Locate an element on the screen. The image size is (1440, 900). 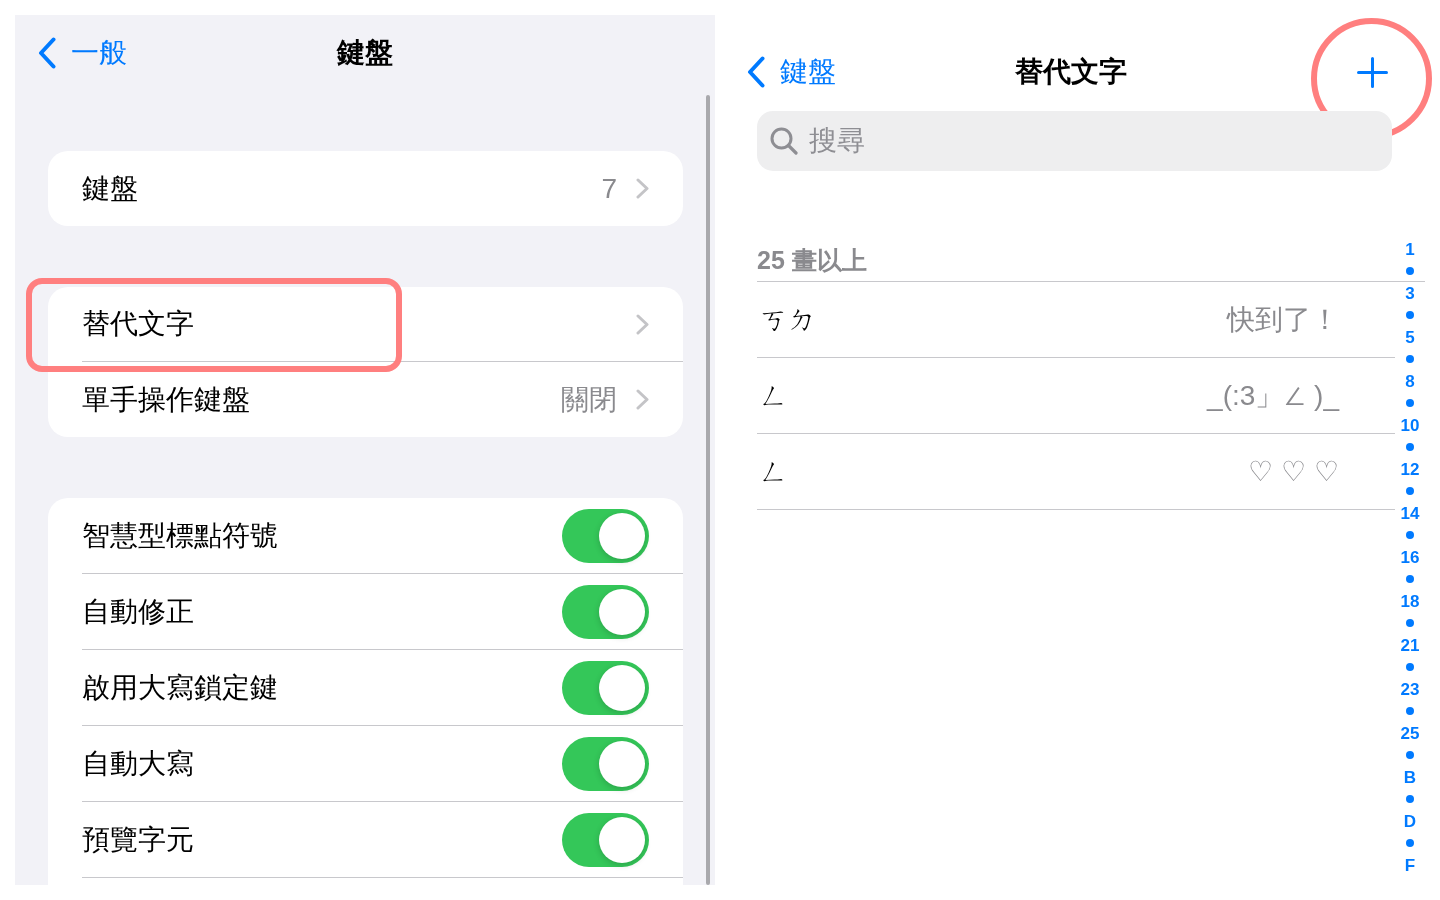
index-label: 12 is located at coordinates (1410, 469).